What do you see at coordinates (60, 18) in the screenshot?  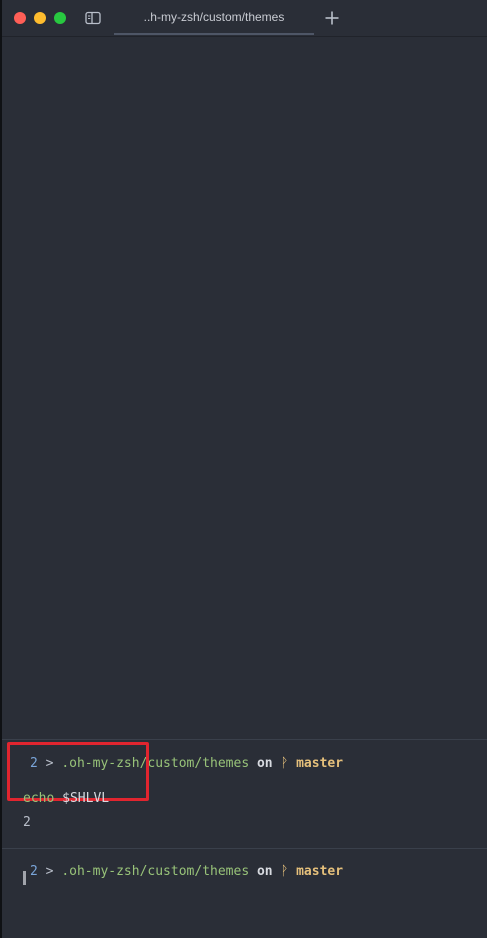 I see `zoom-window-button` at bounding box center [60, 18].